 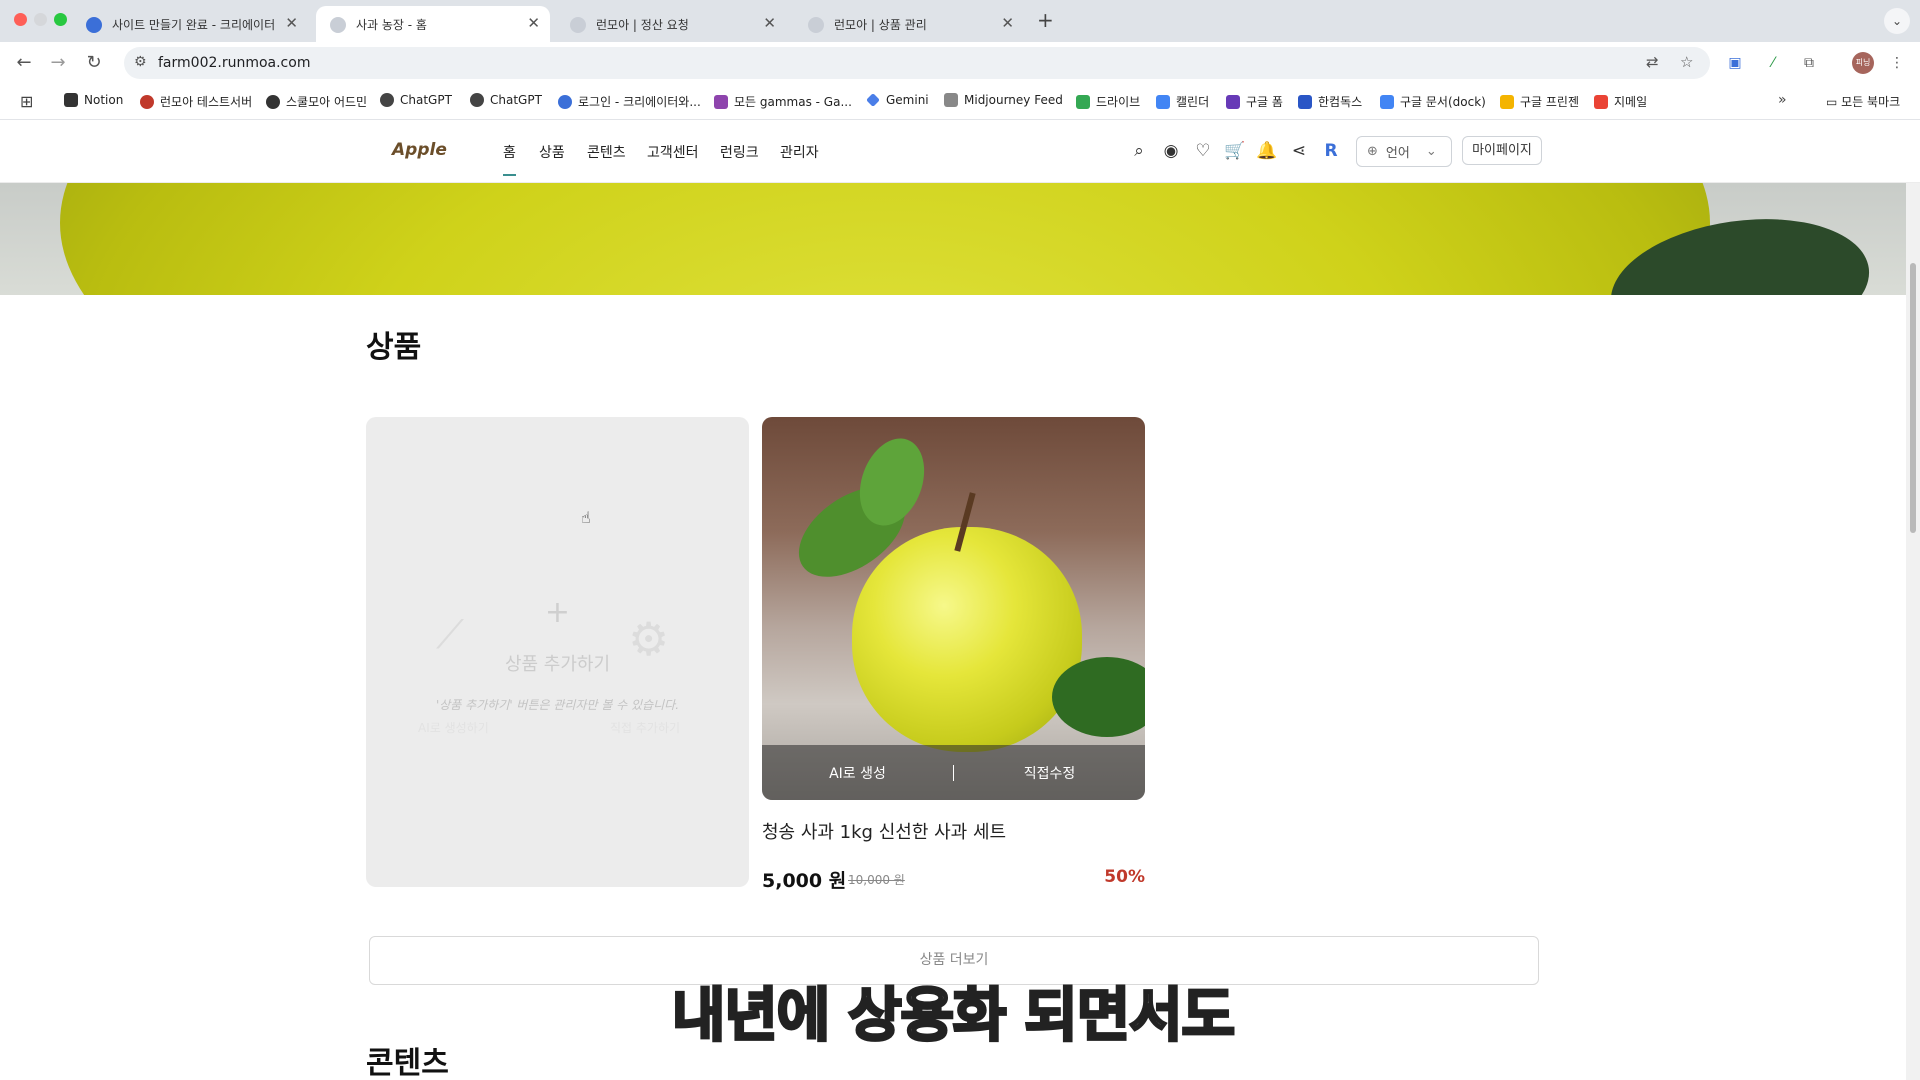 I want to click on nav-products: 상품, so click(x=552, y=152).